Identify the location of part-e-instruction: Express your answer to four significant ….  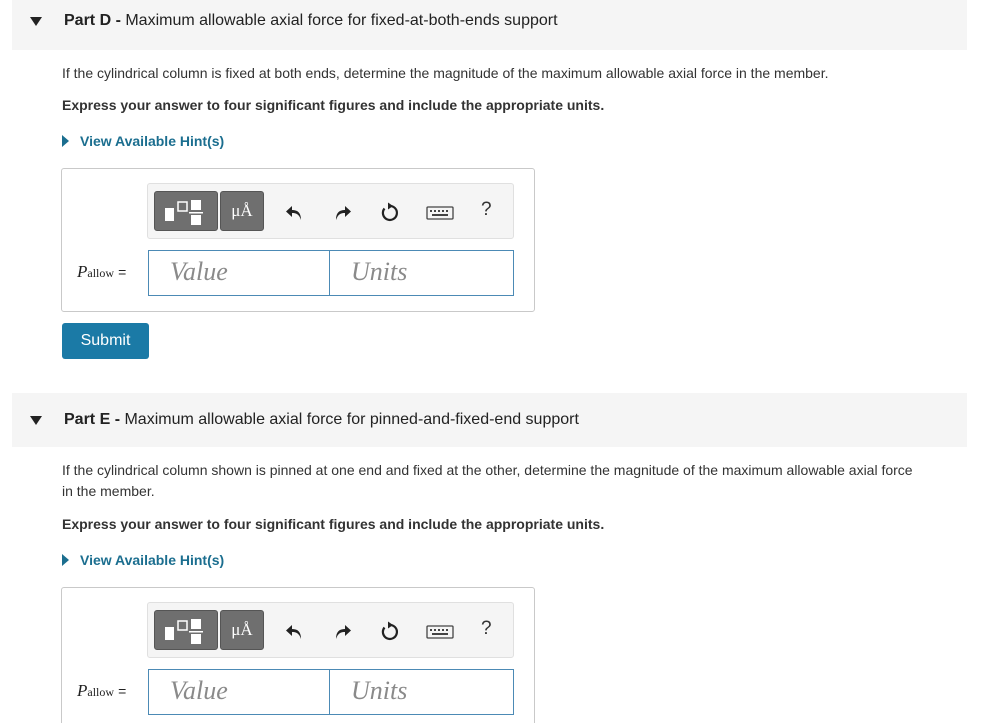
(333, 524).